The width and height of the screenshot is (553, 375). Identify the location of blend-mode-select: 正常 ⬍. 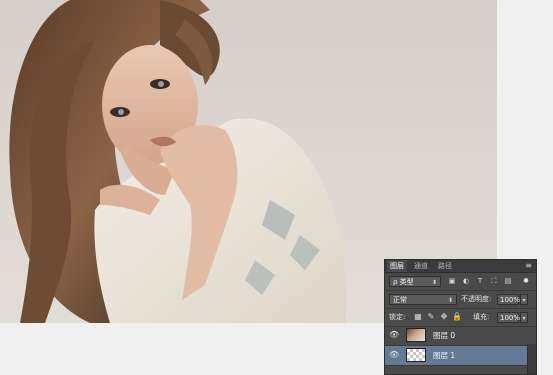
(423, 299).